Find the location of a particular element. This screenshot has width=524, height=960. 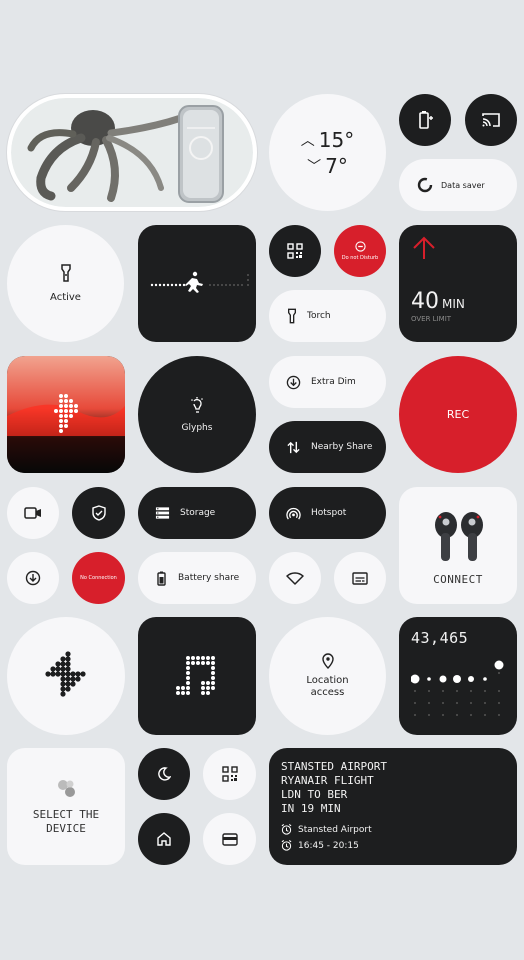

nearby-share-label: Nearby Share is located at coordinates (342, 447).